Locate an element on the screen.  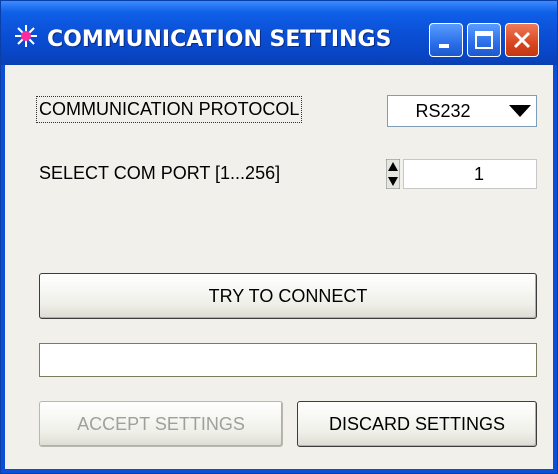
minimize-icon is located at coordinates (444, 46).